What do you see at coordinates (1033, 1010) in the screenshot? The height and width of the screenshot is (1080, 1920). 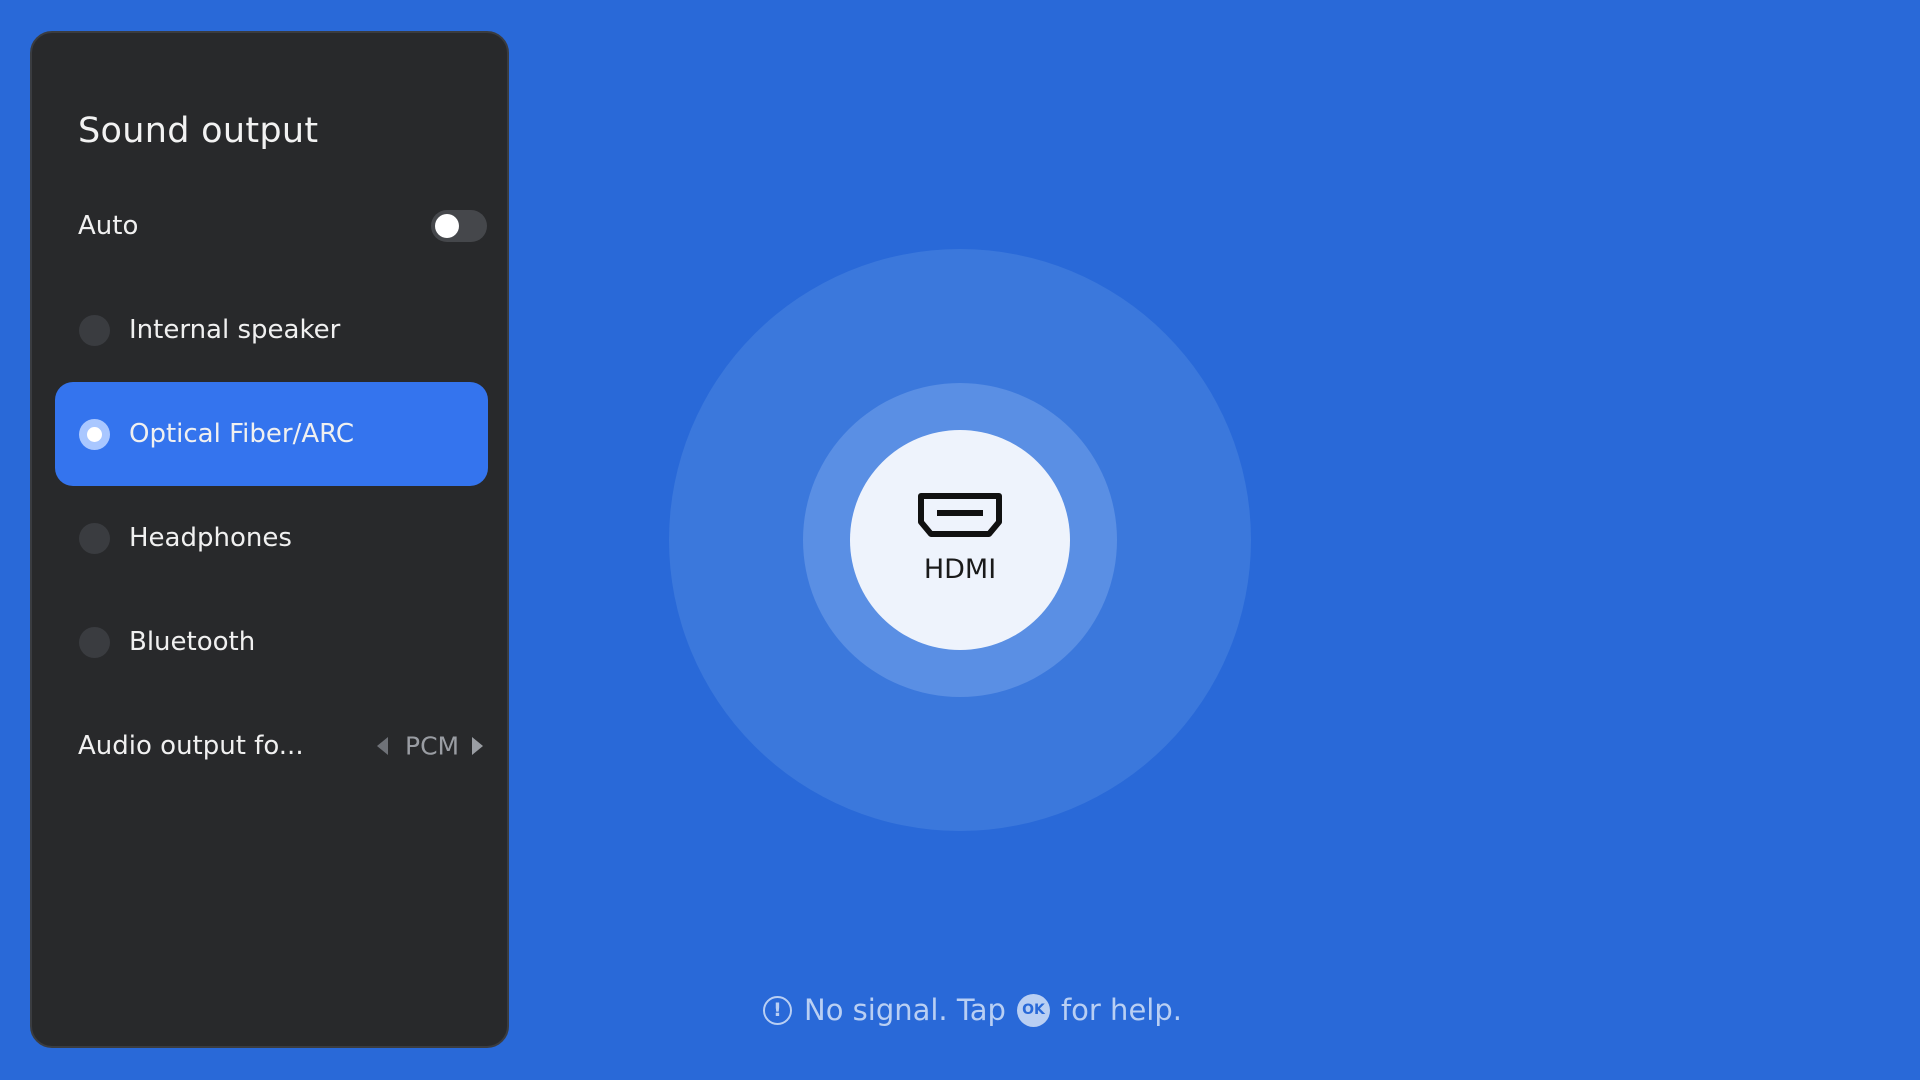 I see `ok-key-icon: OK` at bounding box center [1033, 1010].